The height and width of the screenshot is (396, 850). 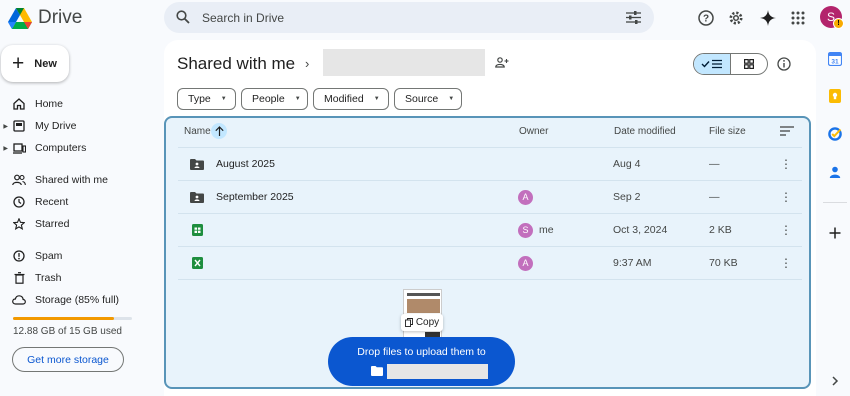 What do you see at coordinates (197, 230) in the screenshot?
I see `sheets-icon` at bounding box center [197, 230].